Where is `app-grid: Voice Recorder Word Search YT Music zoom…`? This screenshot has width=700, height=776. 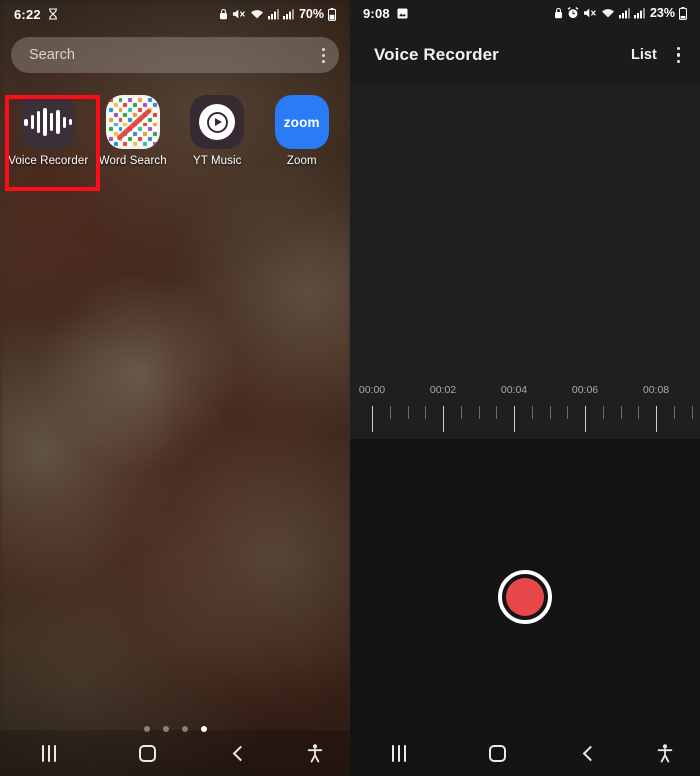 app-grid: Voice Recorder Word Search YT Music zoom… is located at coordinates (175, 131).